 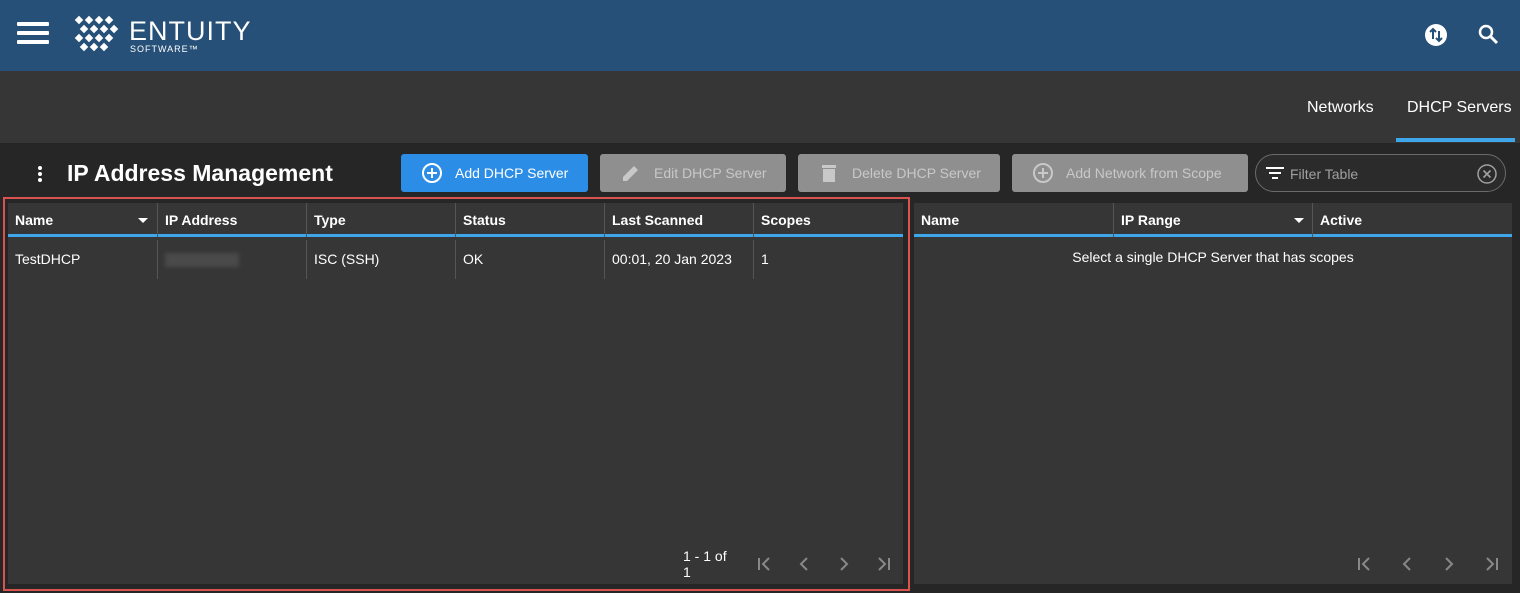 I want to click on column-header-last-scanned: Last Scanned, so click(x=678, y=220).